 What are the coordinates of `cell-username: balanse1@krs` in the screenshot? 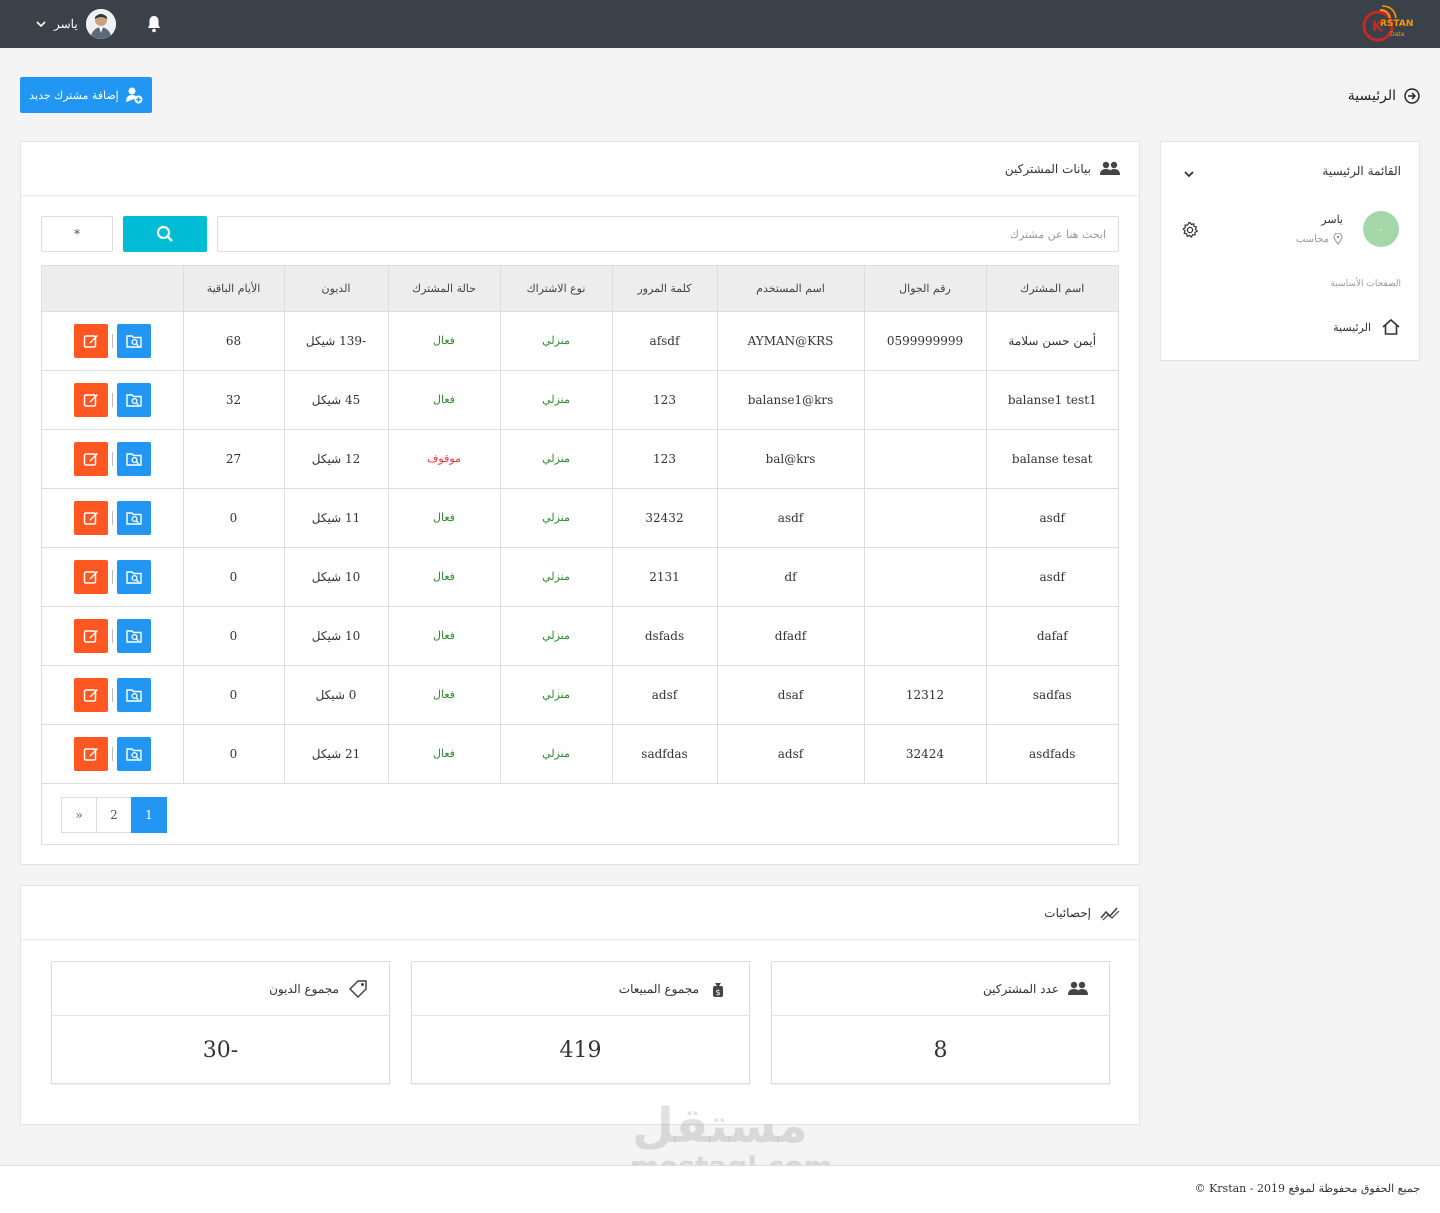 It's located at (790, 400).